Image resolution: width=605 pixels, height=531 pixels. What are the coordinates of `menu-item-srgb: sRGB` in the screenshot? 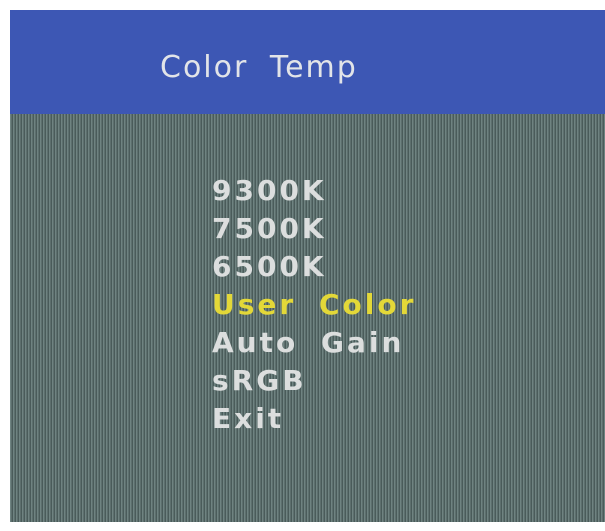 It's located at (314, 381).